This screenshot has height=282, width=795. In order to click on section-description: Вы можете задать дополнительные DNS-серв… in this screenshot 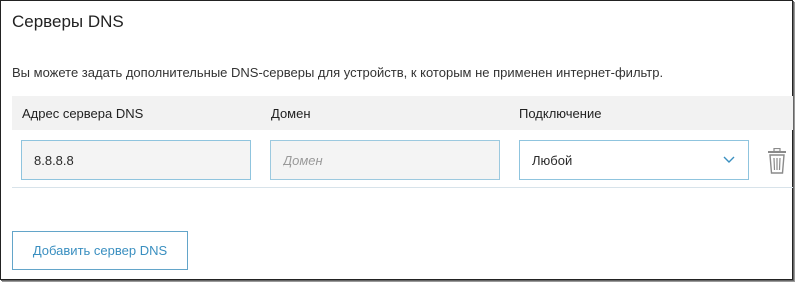, I will do `click(338, 72)`.